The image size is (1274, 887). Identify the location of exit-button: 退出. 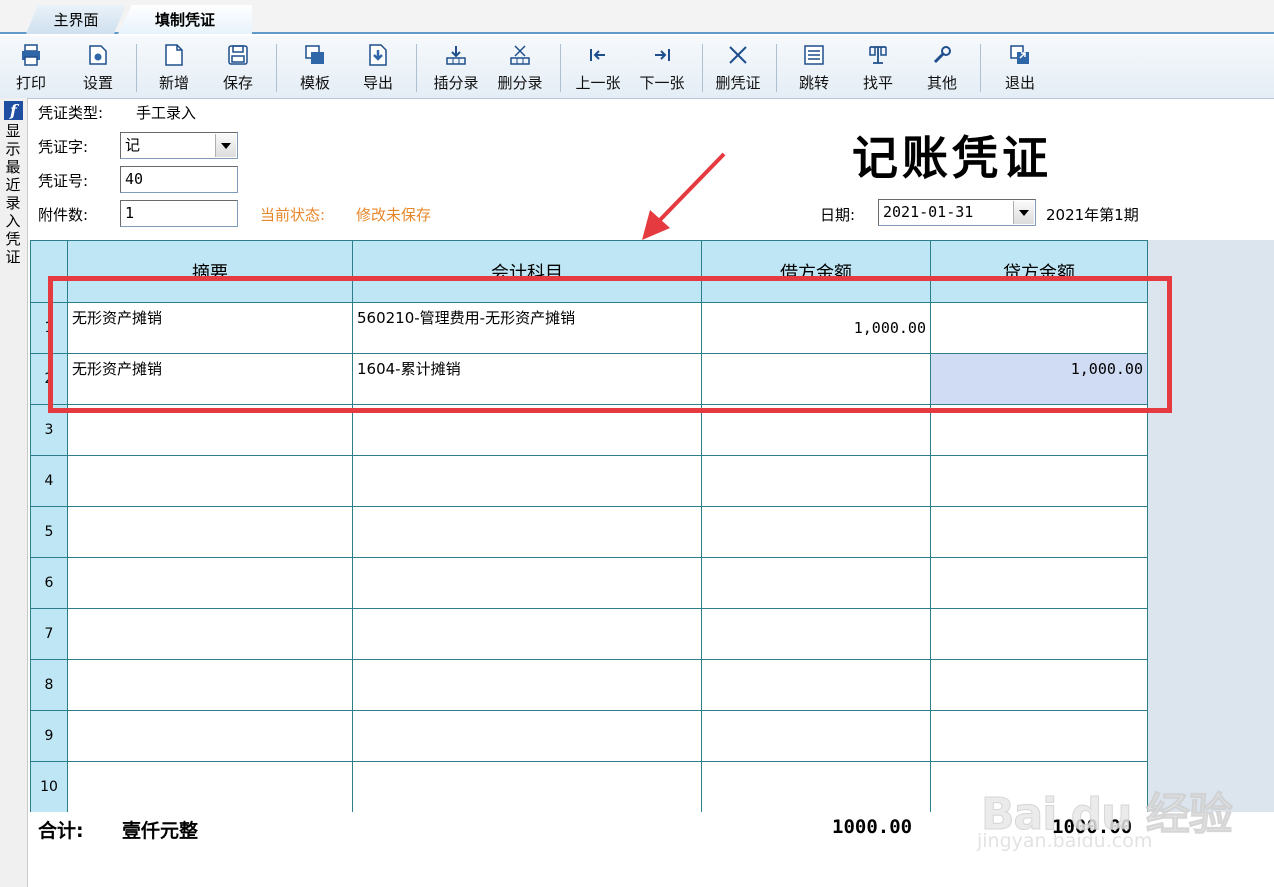
(1020, 68).